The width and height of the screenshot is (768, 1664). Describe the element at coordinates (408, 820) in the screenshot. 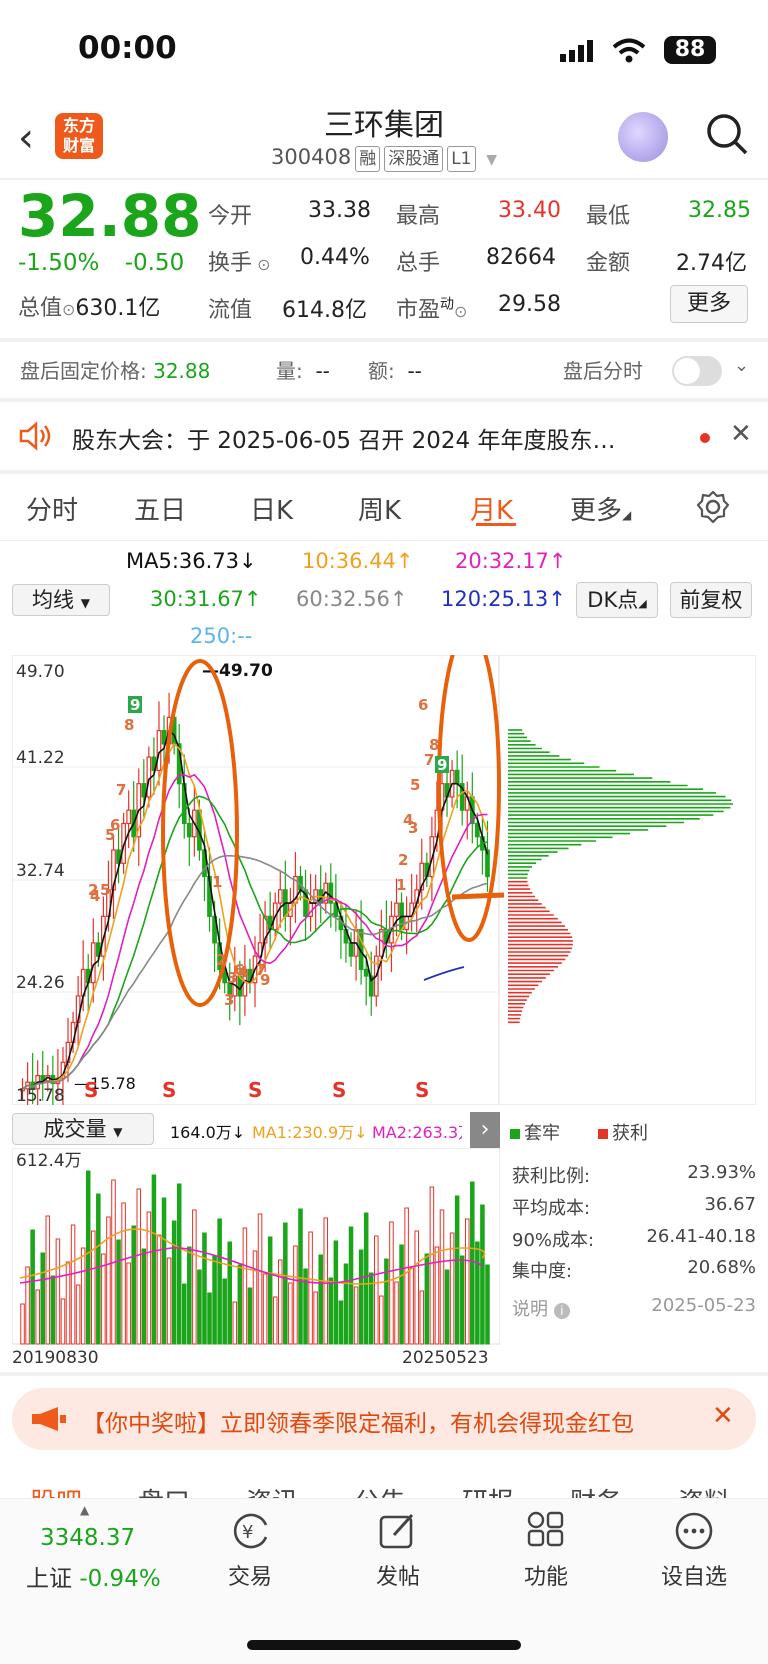

I see `signal-number: 4` at that location.